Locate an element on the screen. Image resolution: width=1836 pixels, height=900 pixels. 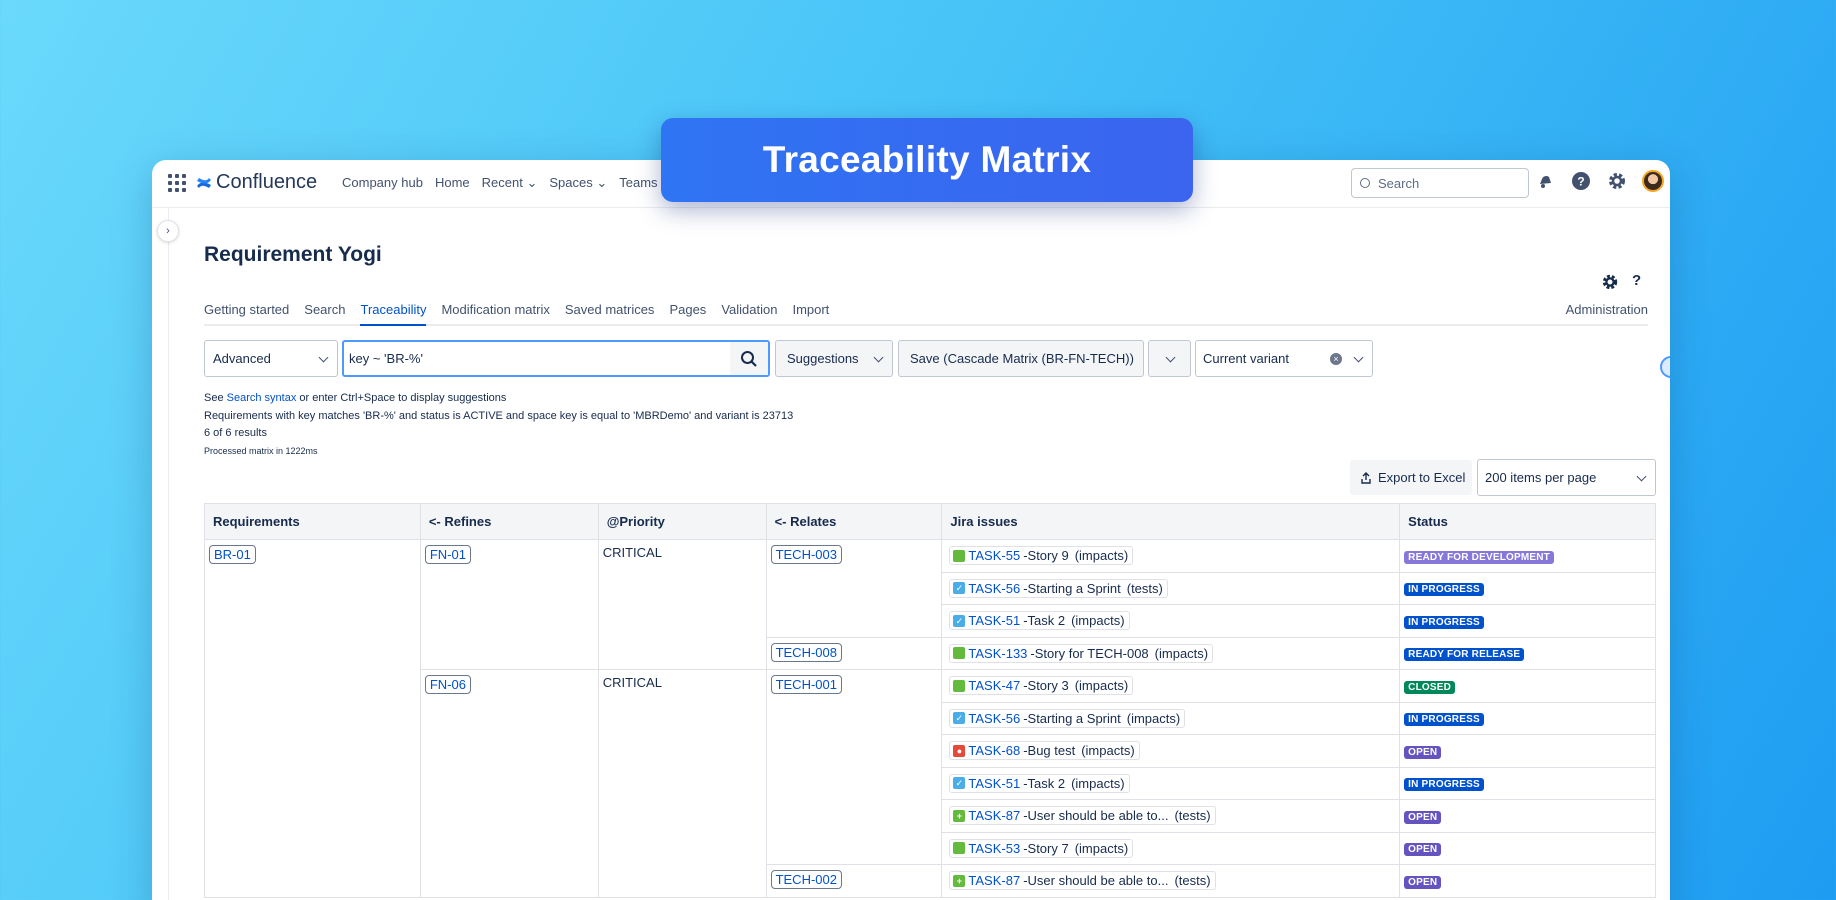
global-search-input: Search is located at coordinates (1440, 183).